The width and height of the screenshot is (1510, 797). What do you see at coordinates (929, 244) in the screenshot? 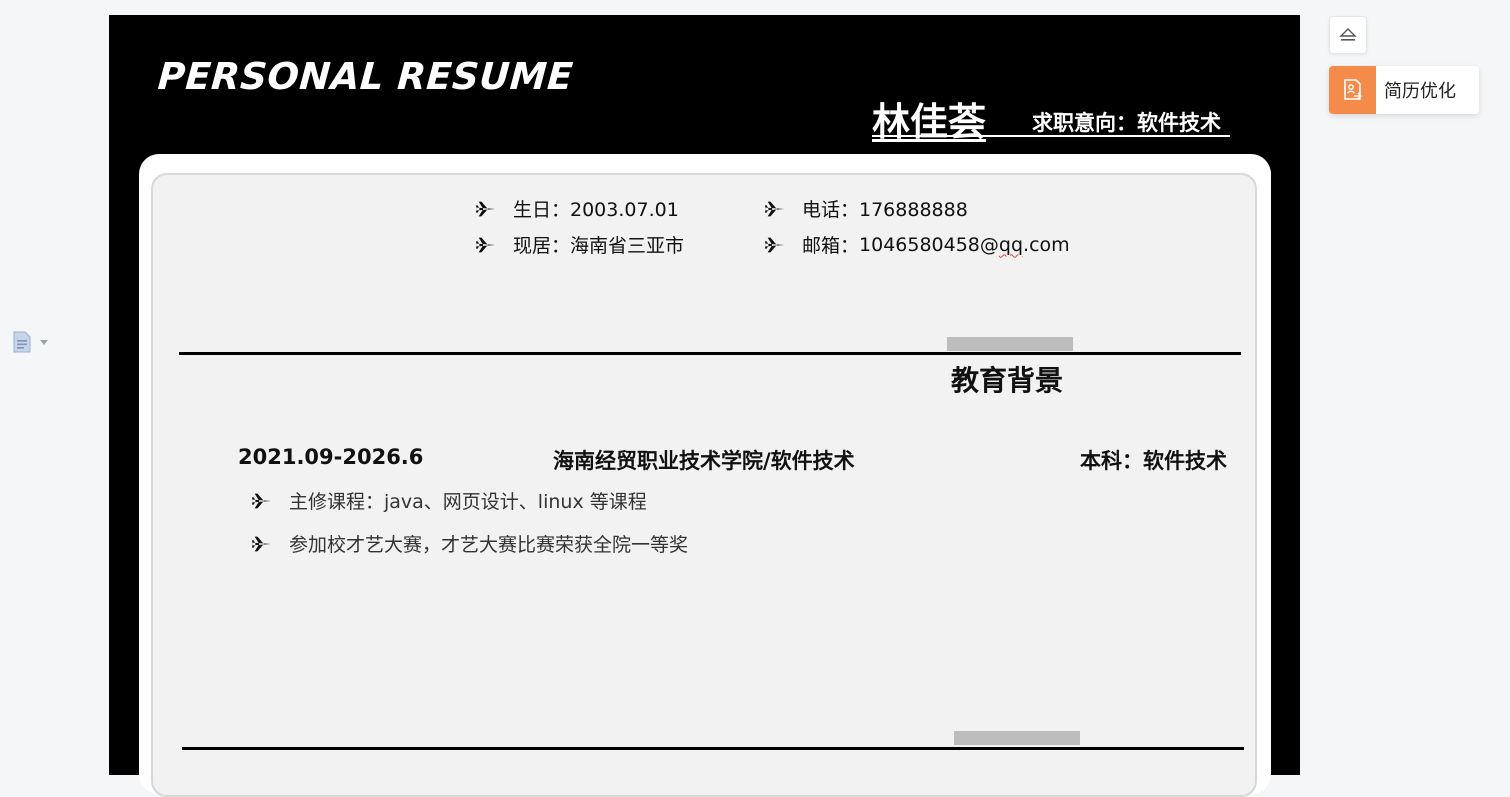
I see `email-main: 1046580458@` at bounding box center [929, 244].